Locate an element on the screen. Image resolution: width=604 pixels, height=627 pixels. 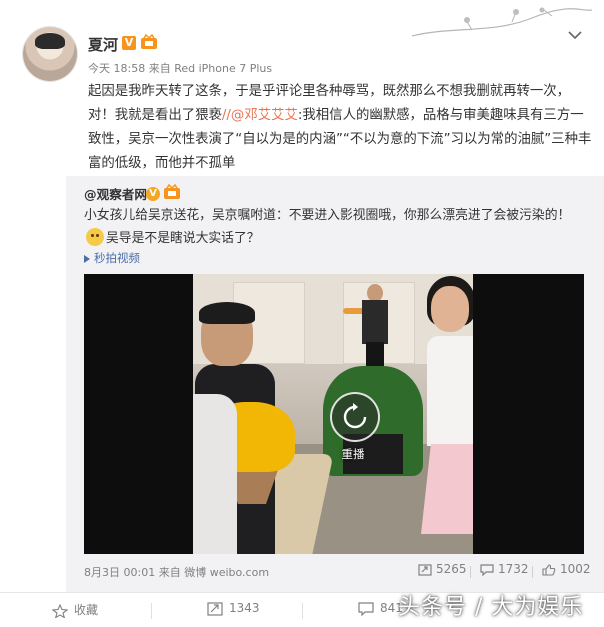
girl-skirt is located at coordinates (447, 489).